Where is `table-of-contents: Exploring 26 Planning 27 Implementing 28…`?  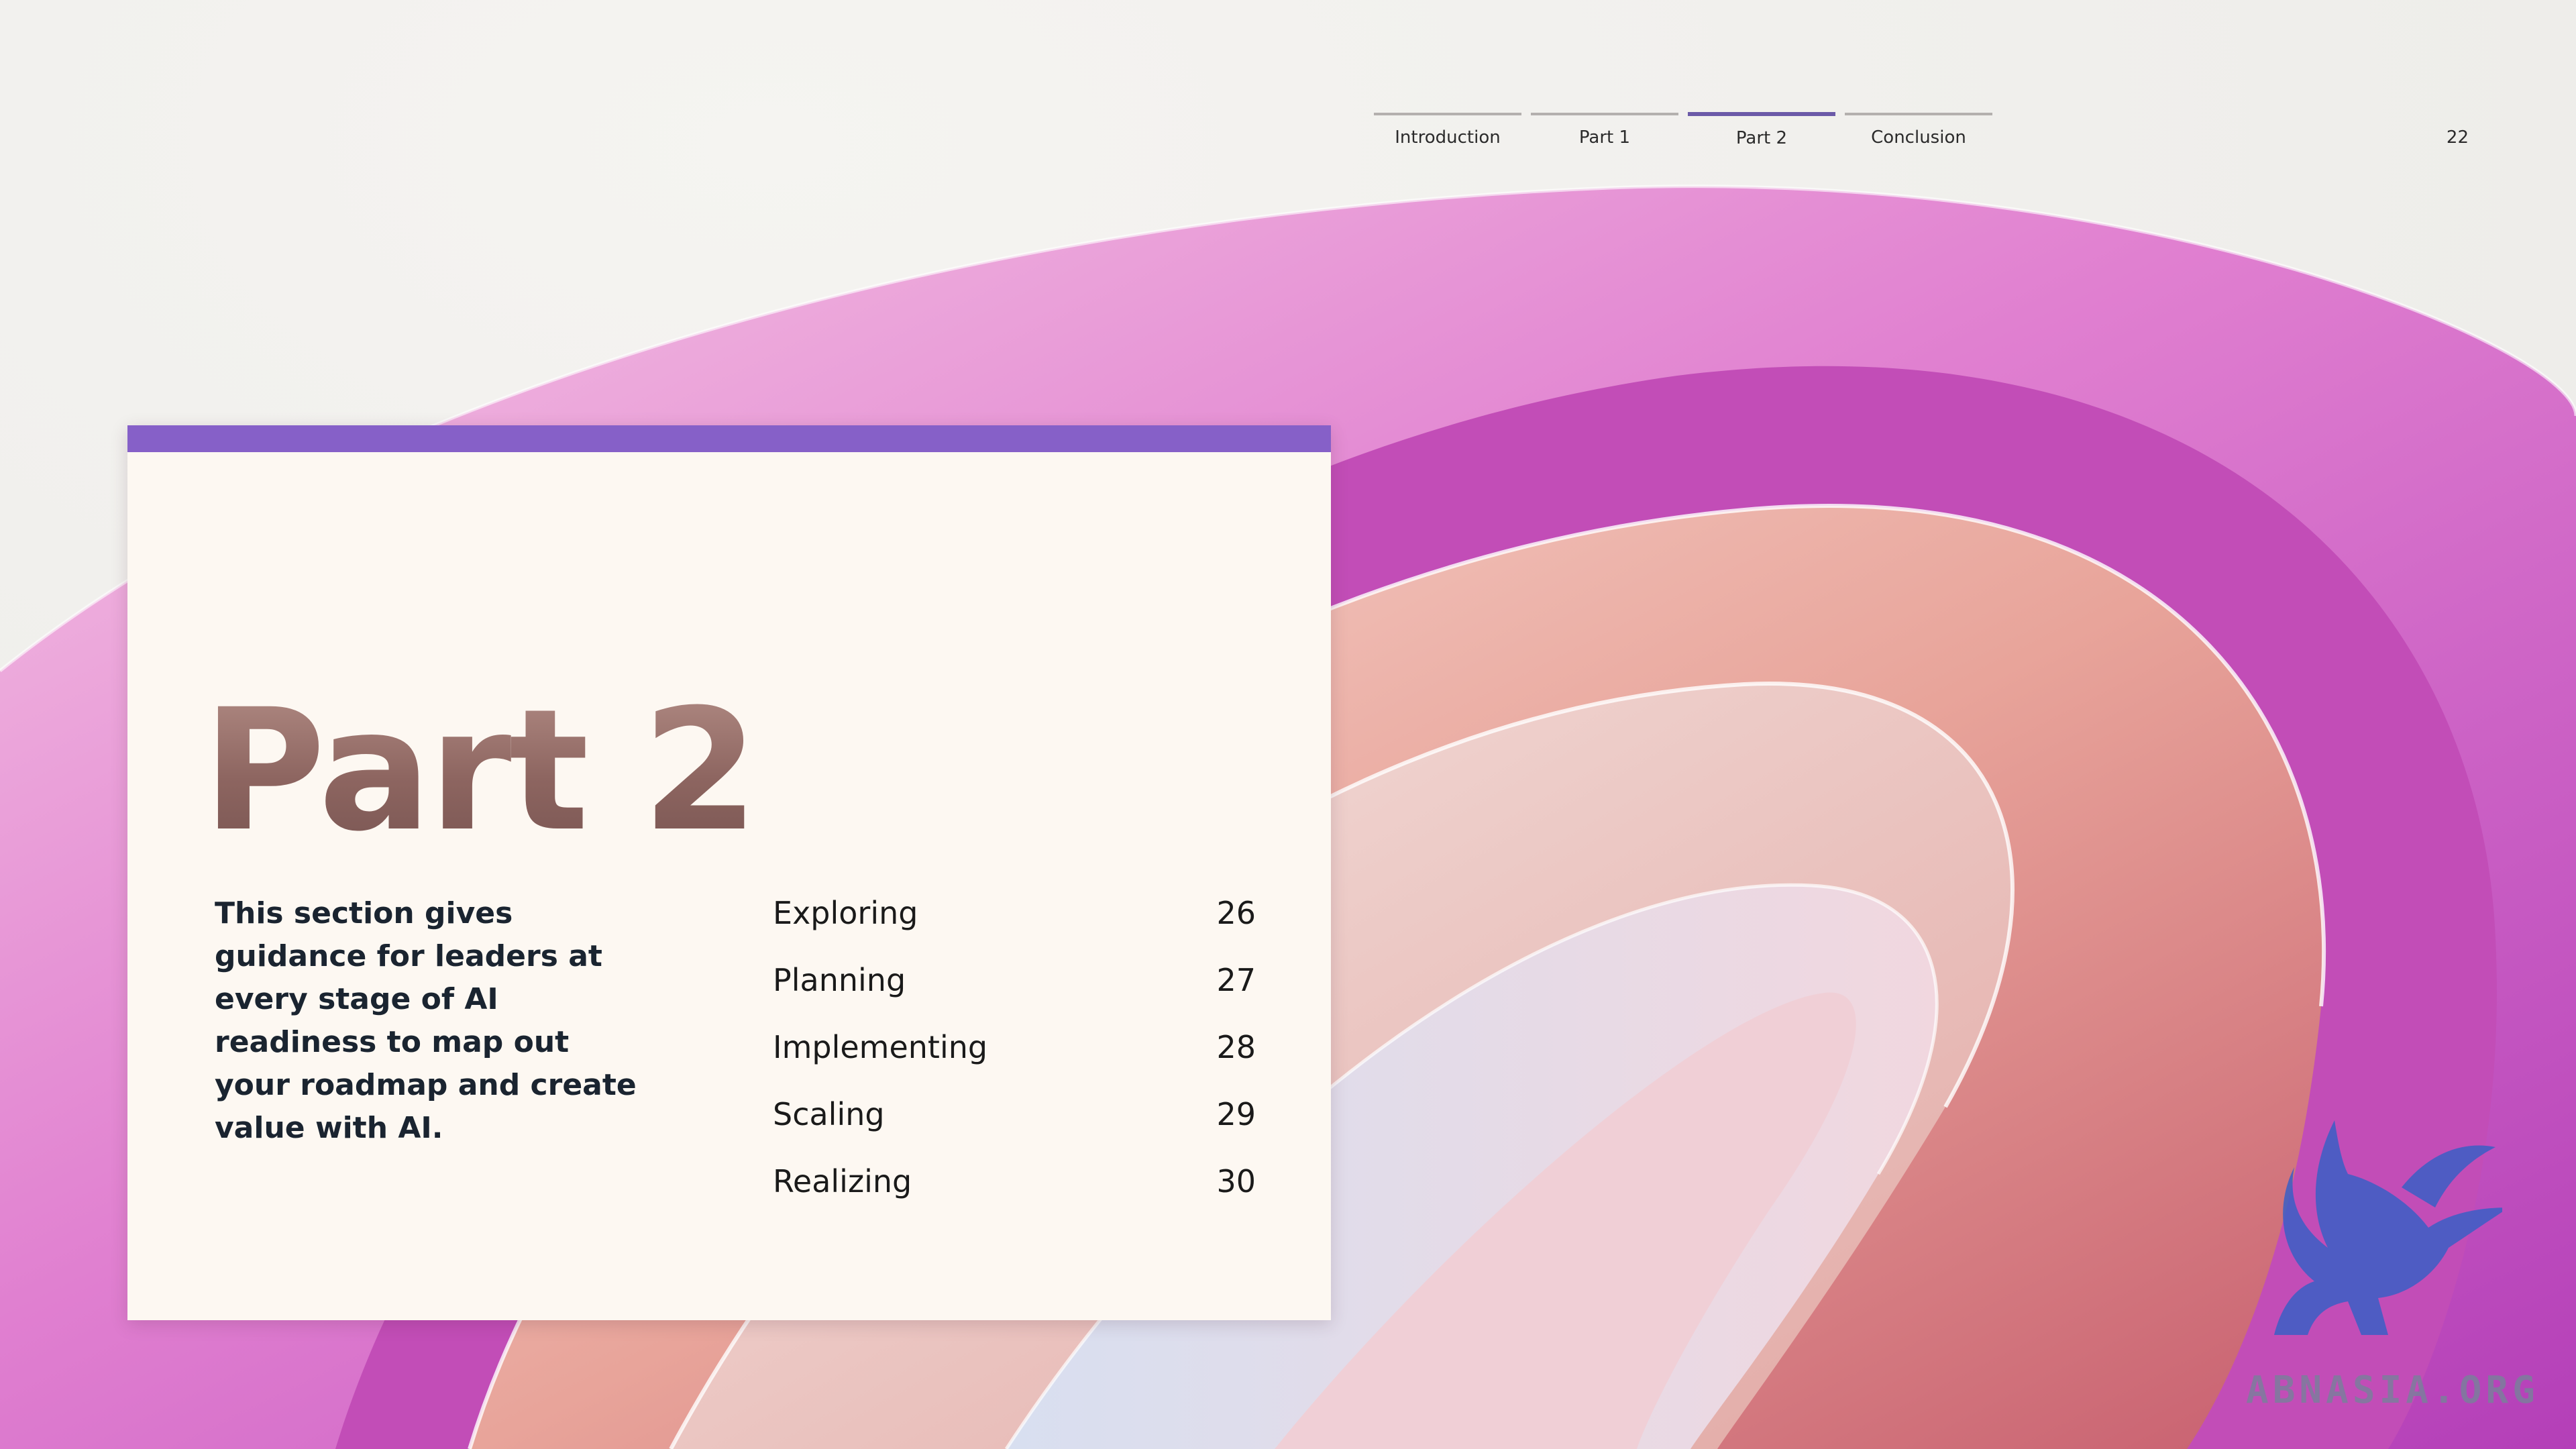 table-of-contents: Exploring 26 Planning 27 Implementing 28… is located at coordinates (1014, 1062).